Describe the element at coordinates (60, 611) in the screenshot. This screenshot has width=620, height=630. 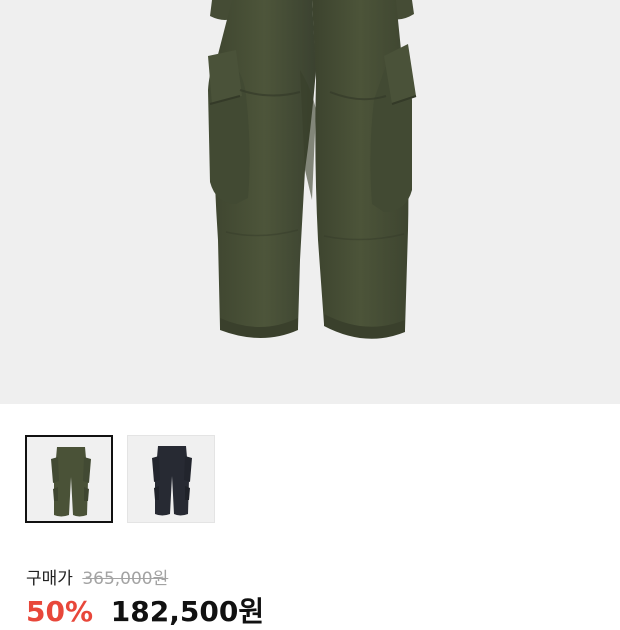
I see `discount-rate: 50%` at that location.